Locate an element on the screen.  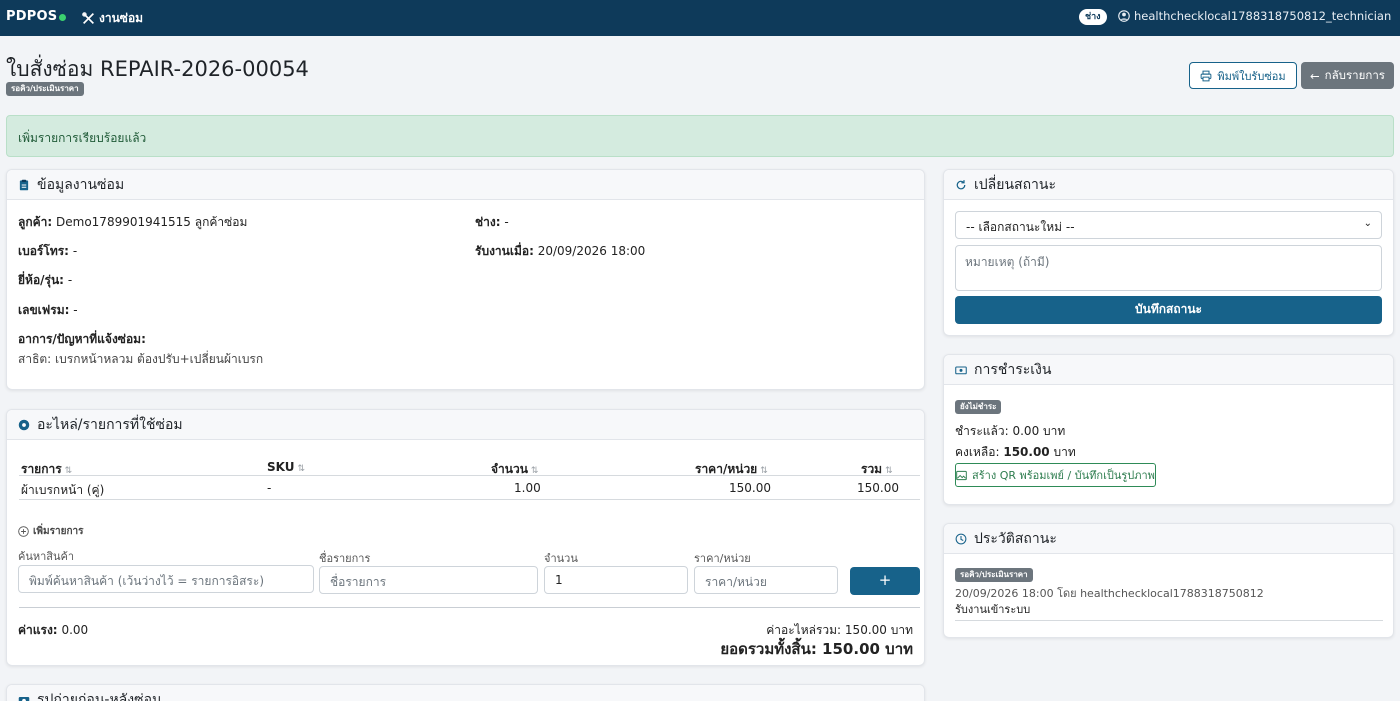
phone-row: เบอร์โทร: - is located at coordinates (47, 251).